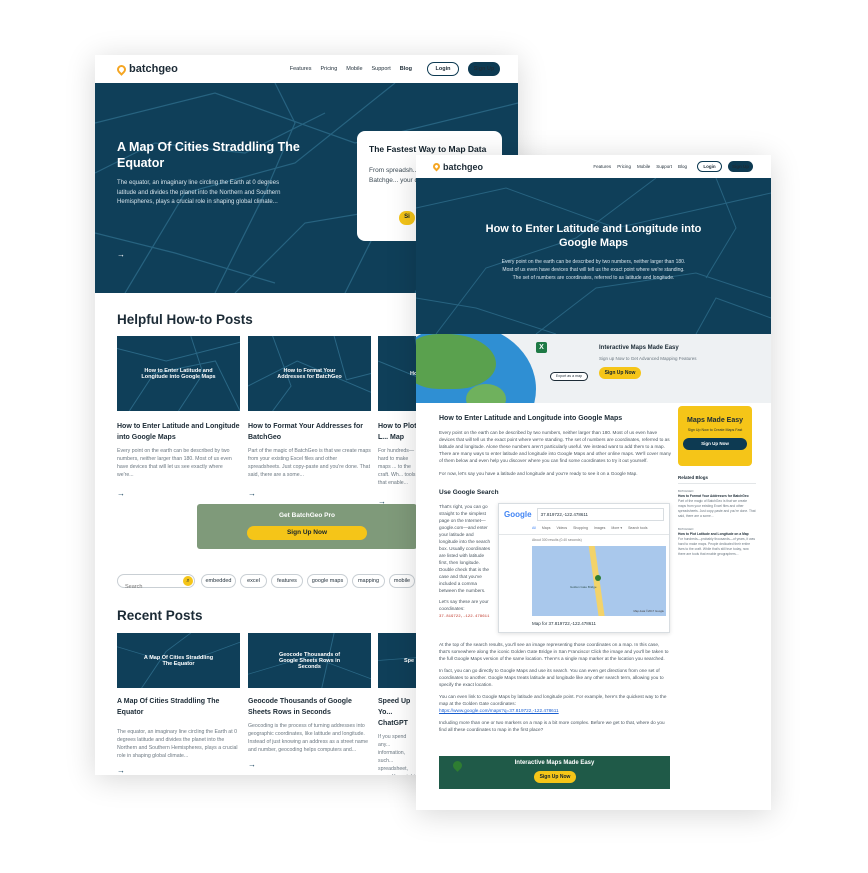 The height and width of the screenshot is (873, 868). I want to click on globe-illustration, so click(476, 368).